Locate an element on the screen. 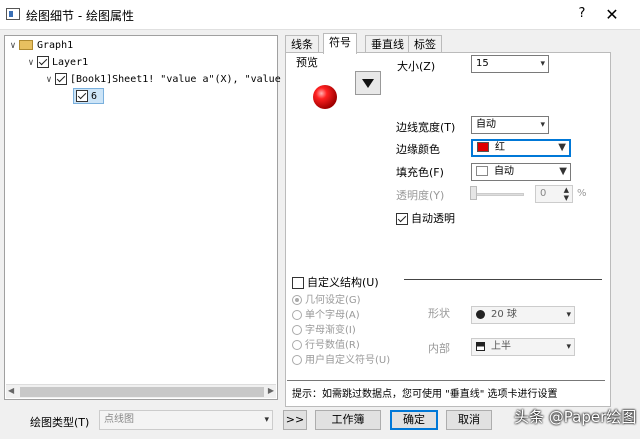 This screenshot has height=439, width=640. option-label: 几何设定(G) is located at coordinates (333, 300).